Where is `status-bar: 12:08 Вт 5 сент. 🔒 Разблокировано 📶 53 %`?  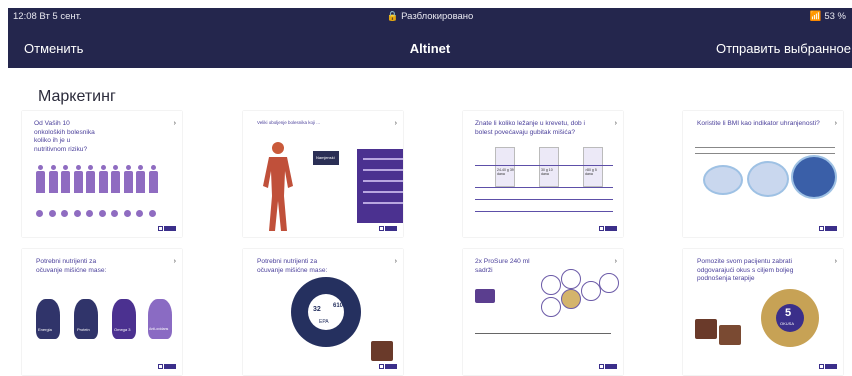
status-bar: 12:08 Вт 5 сент. 🔒 Разблокировано 📶 53 % is located at coordinates (430, 16).